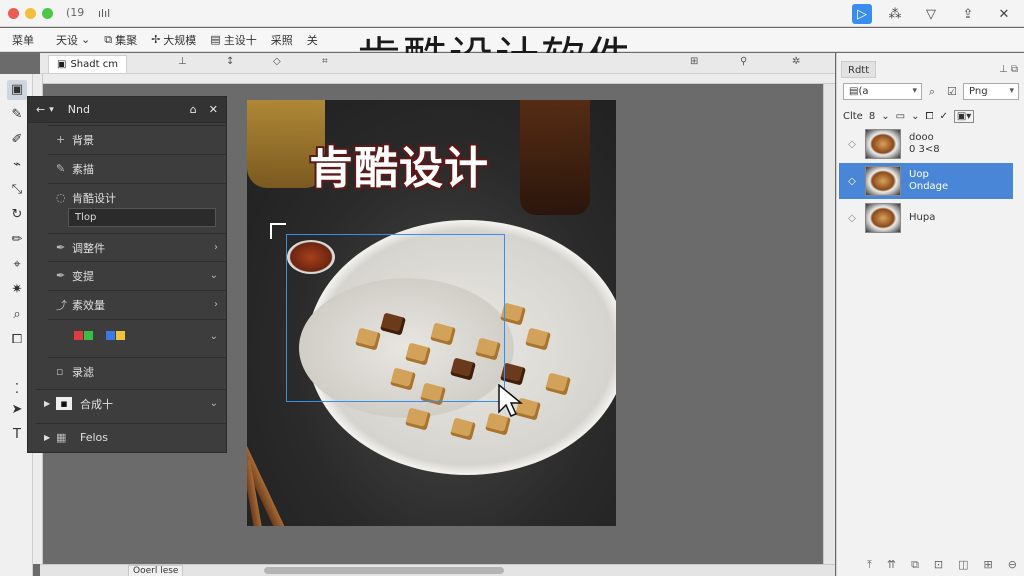 Image resolution: width=1024 pixels, height=576 pixels. What do you see at coordinates (952, 91) in the screenshot?
I see `link-icon: ☑` at bounding box center [952, 91].